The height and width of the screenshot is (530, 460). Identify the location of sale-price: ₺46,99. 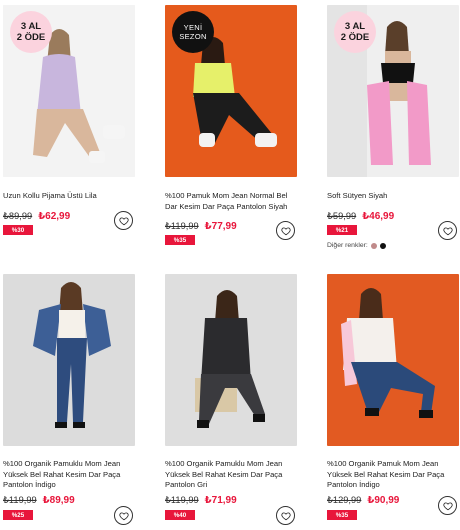
(378, 216).